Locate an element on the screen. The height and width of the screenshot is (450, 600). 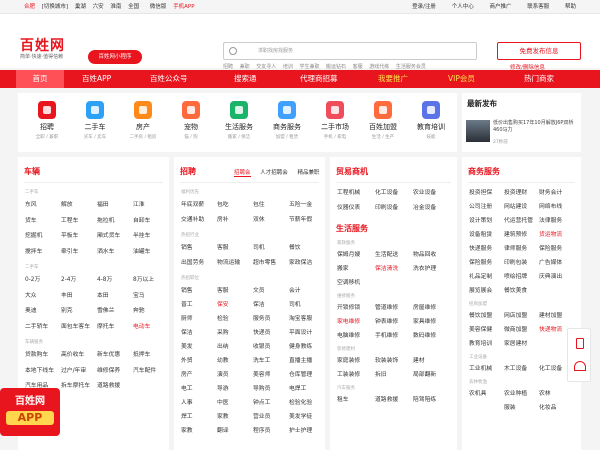
category-link: 过户/年审 is located at coordinates (79, 369).